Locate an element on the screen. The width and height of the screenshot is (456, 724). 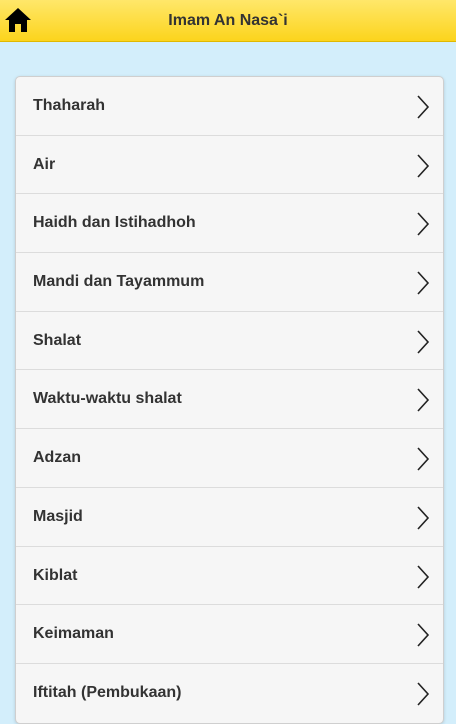
list-item-waktu-shalat: Waktu-waktu shalat is located at coordinates (229, 400).